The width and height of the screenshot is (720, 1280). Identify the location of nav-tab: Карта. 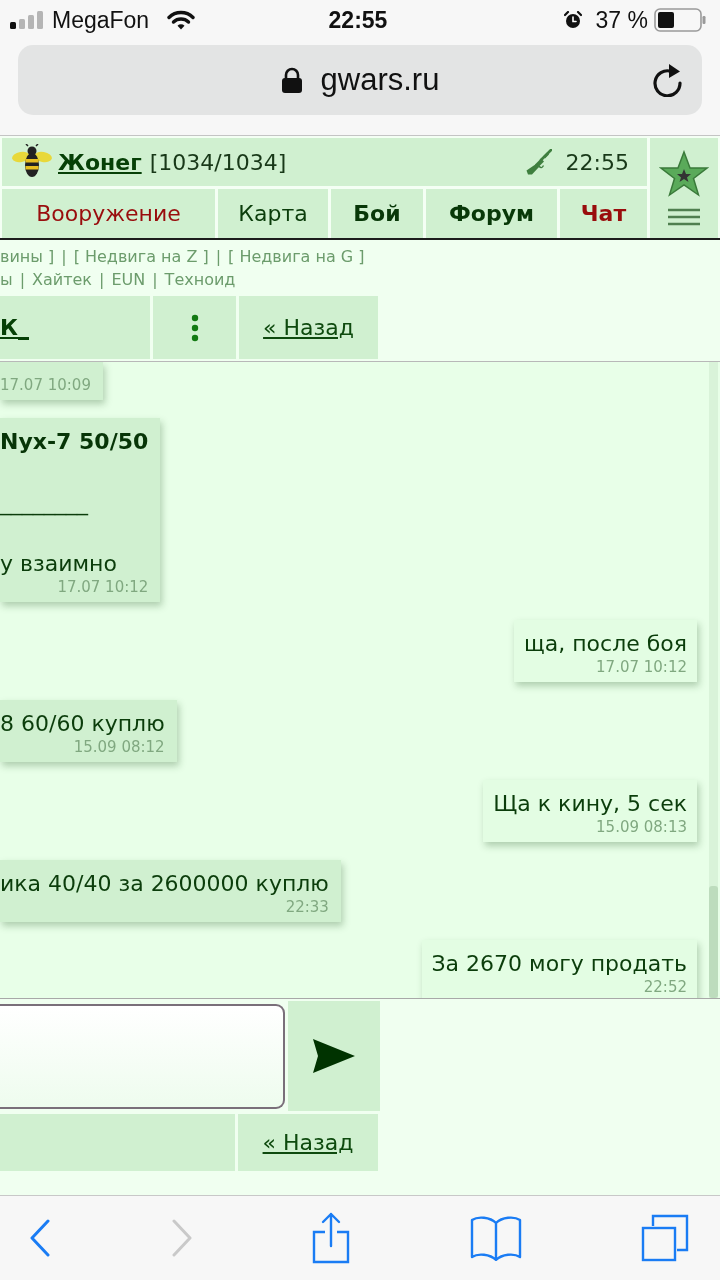
(273, 213).